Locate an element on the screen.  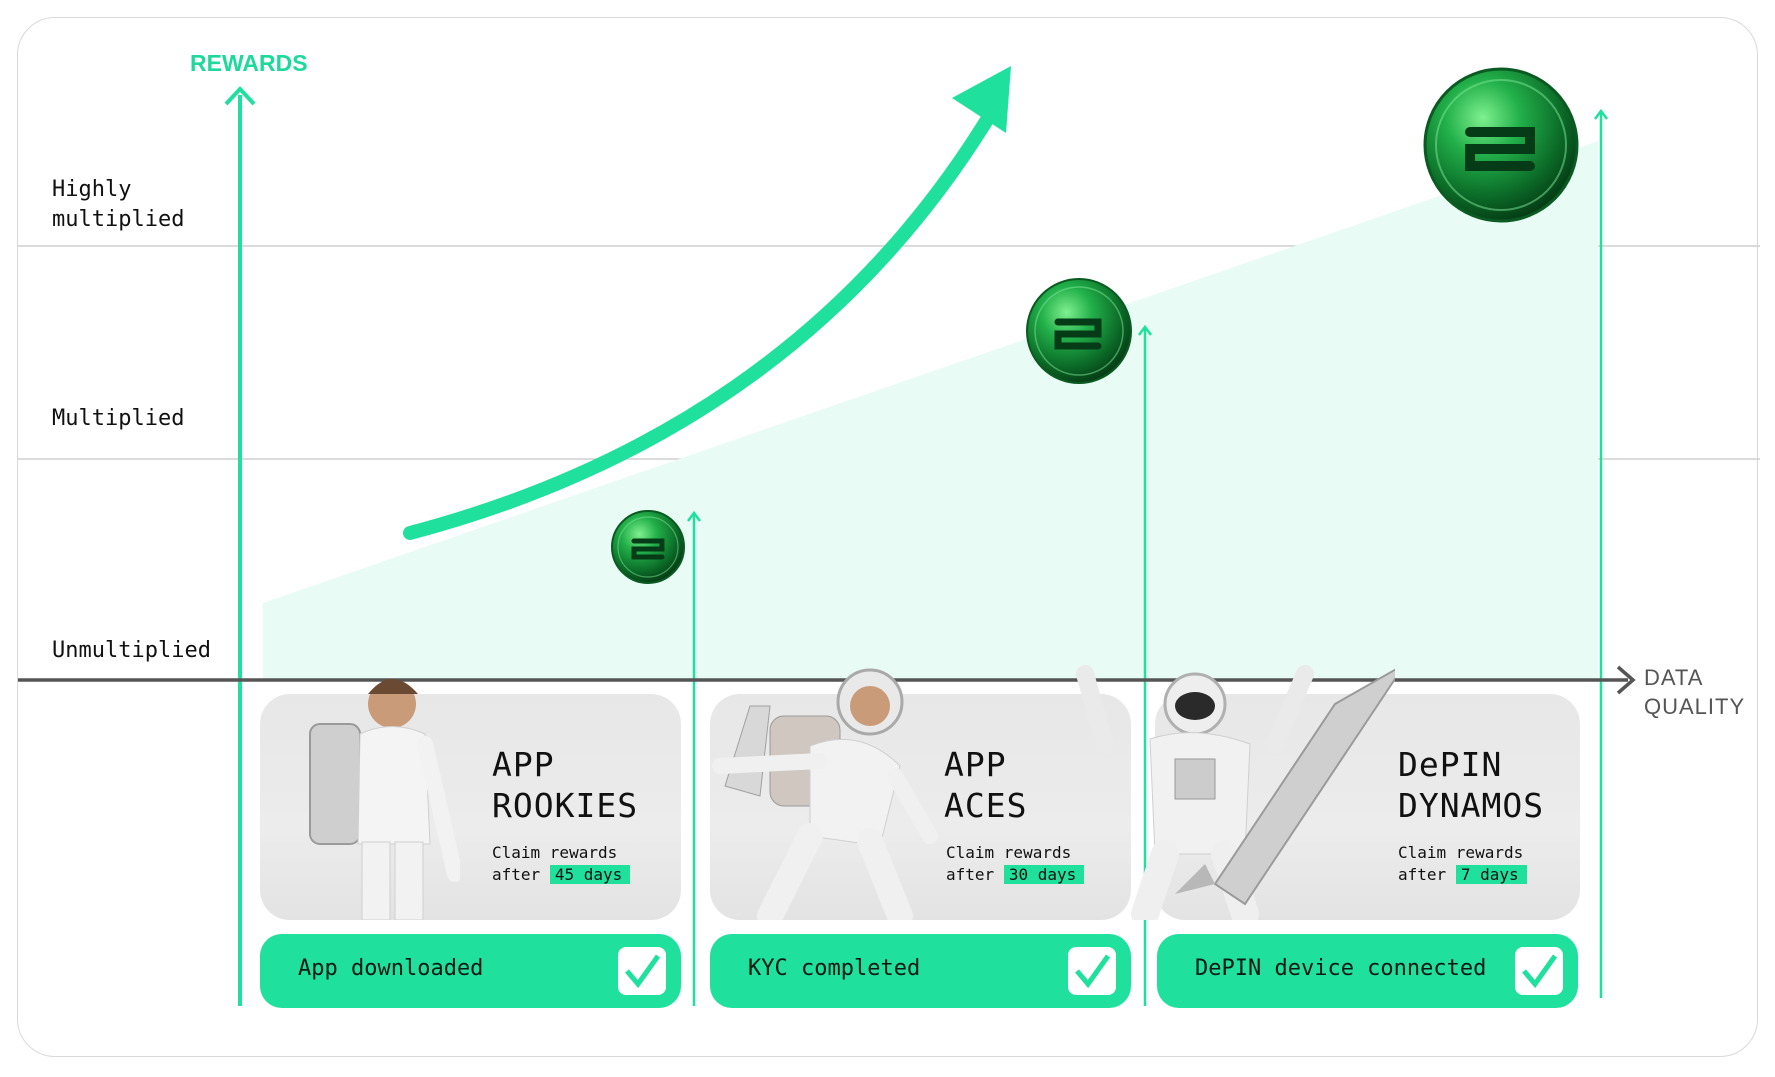
claim-after-line: after 45 days is located at coordinates (561, 874).